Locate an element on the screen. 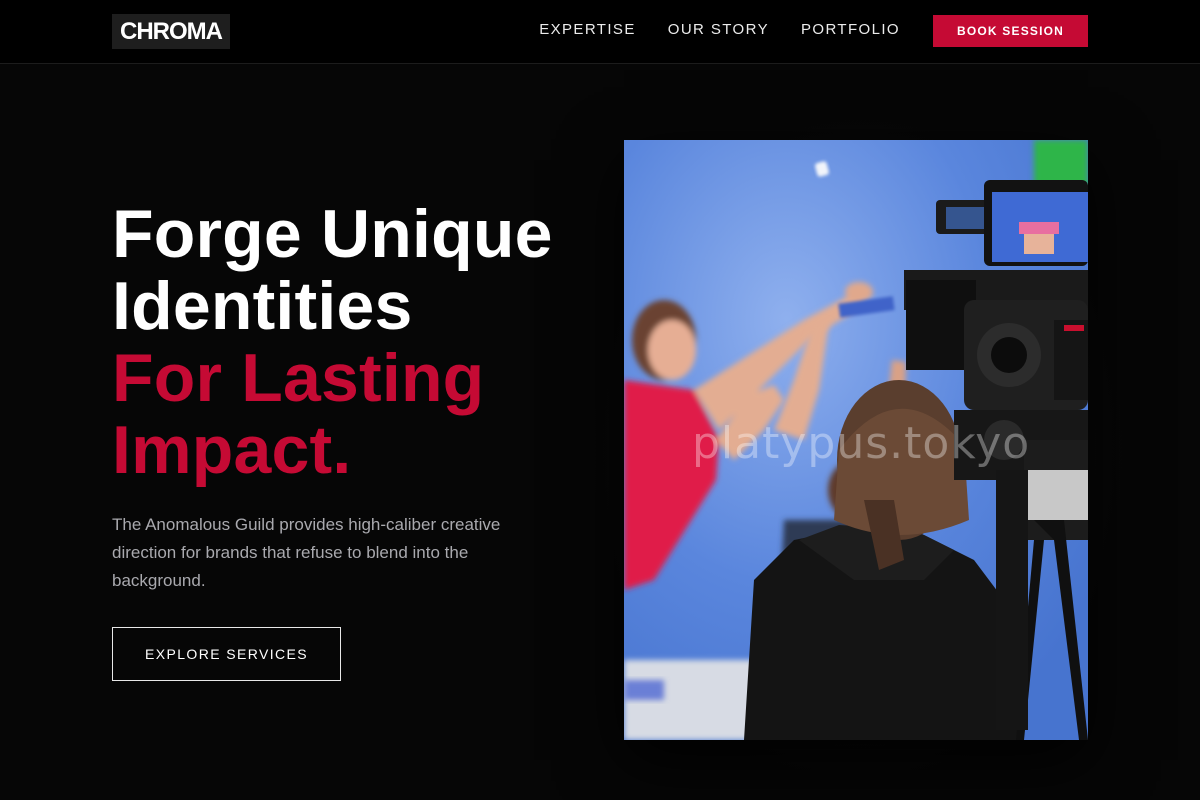 This screenshot has width=1200, height=800. hero-title-line-2: Identities is located at coordinates (262, 306).